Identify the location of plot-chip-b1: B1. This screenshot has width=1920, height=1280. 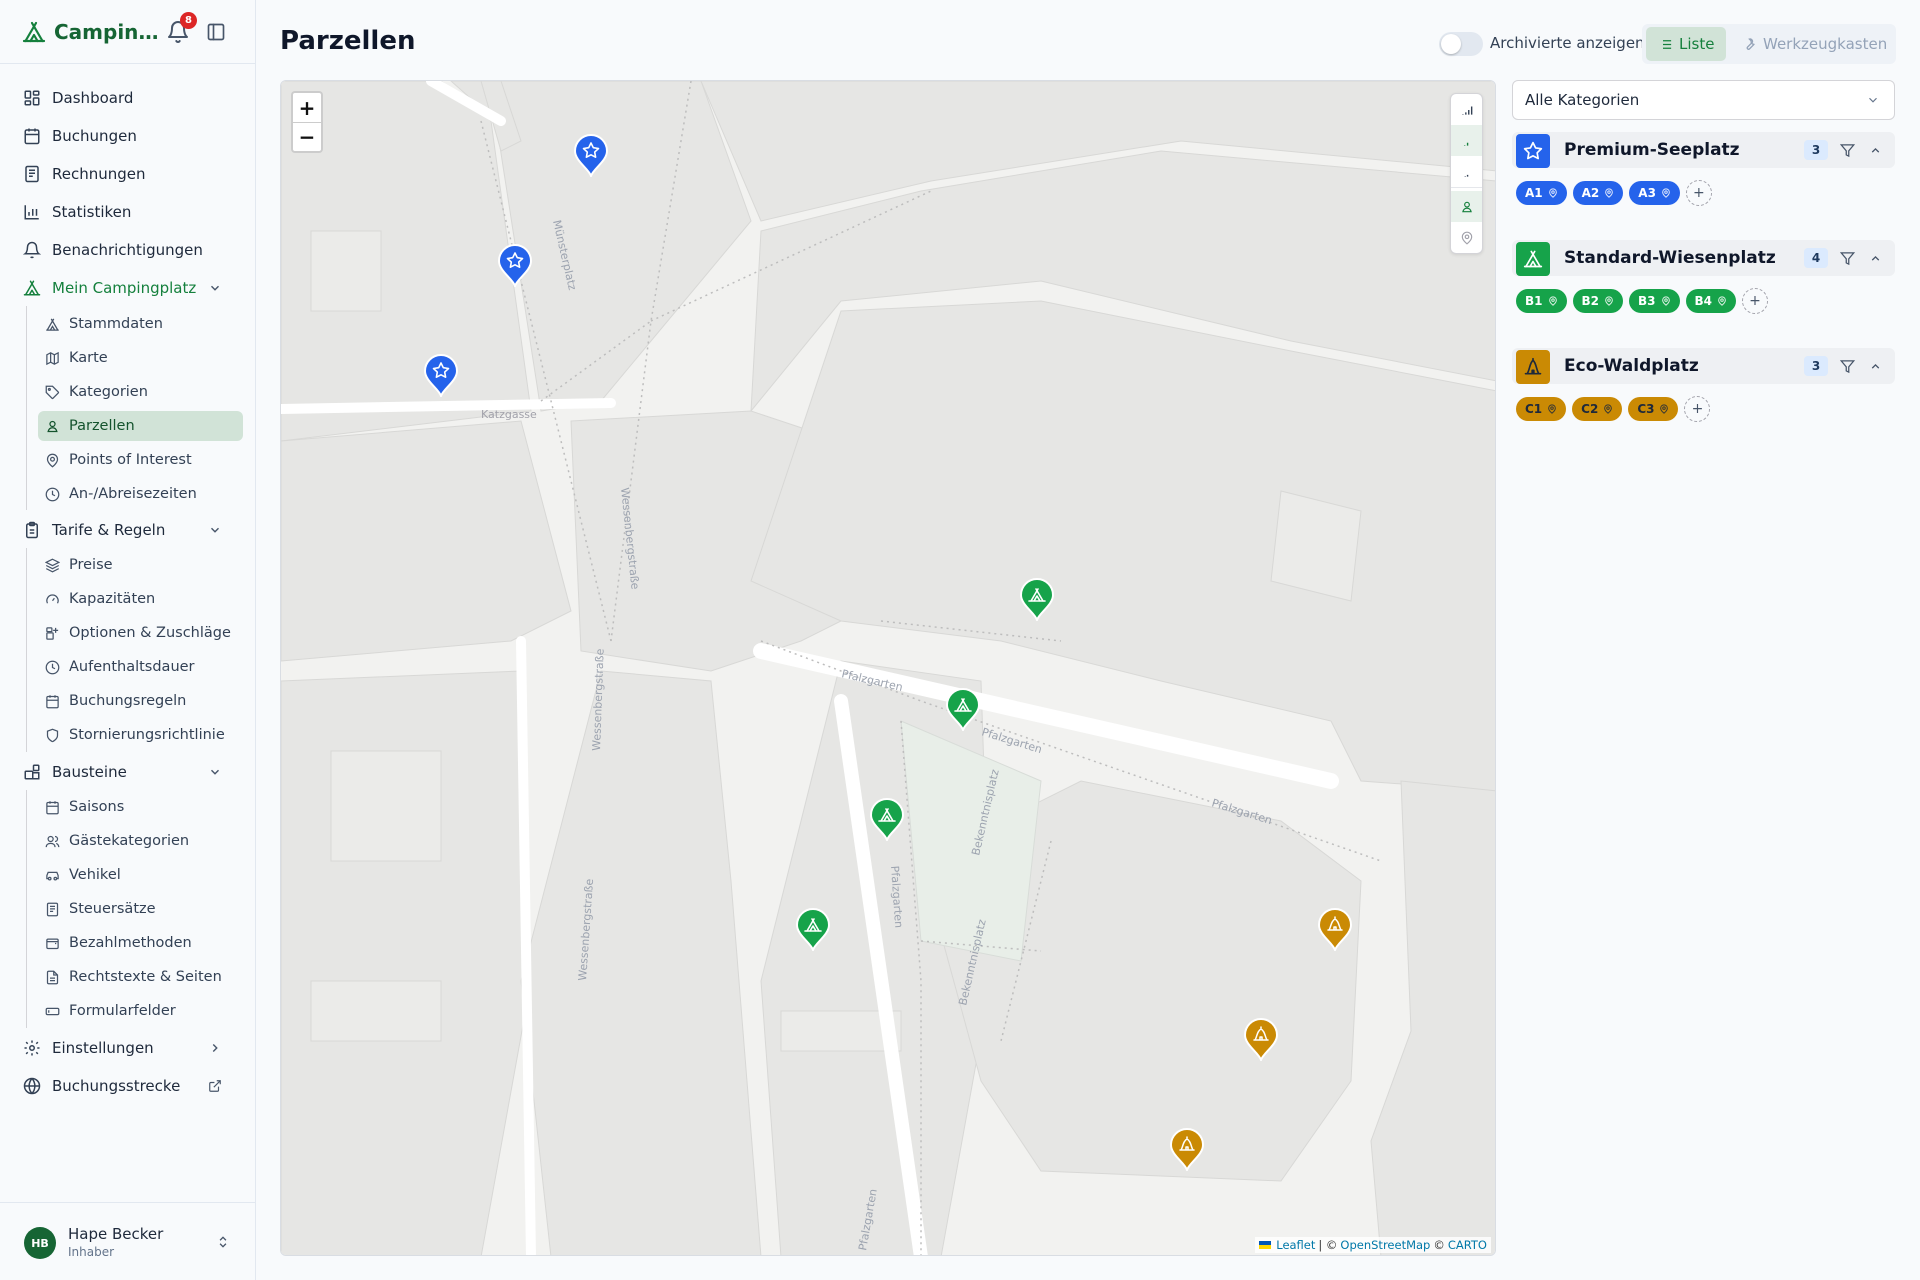
(1541, 301).